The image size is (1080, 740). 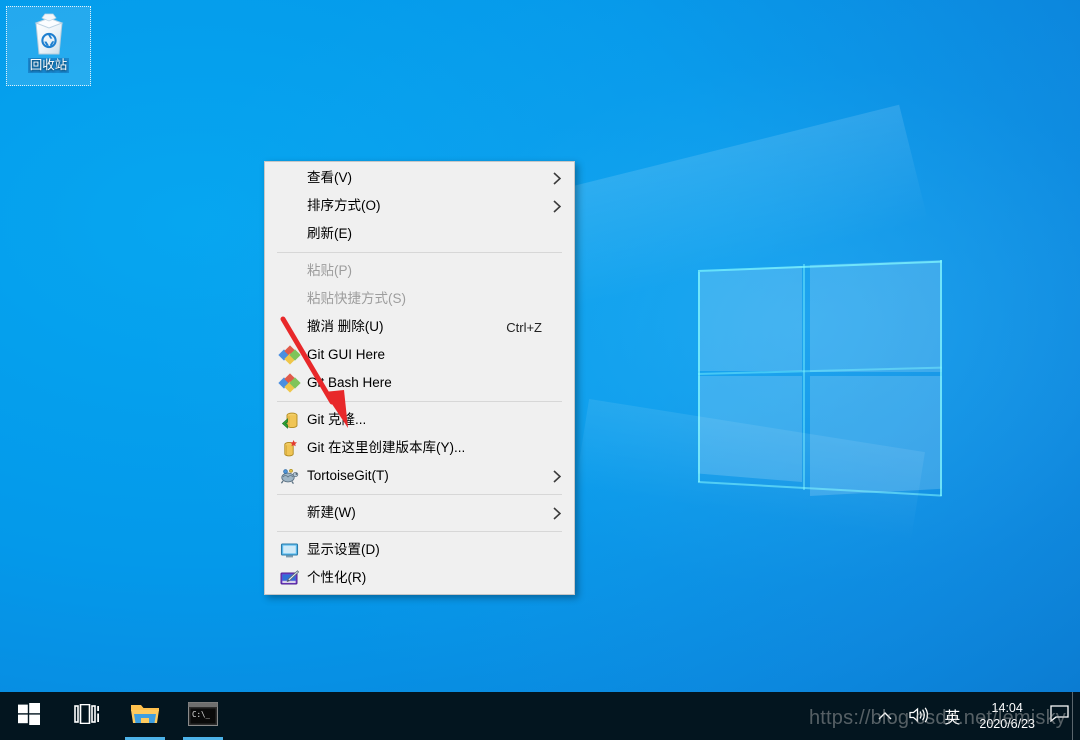 What do you see at coordinates (345, 326) in the screenshot?
I see `menu-item-label: 撤消 删除(U)` at bounding box center [345, 326].